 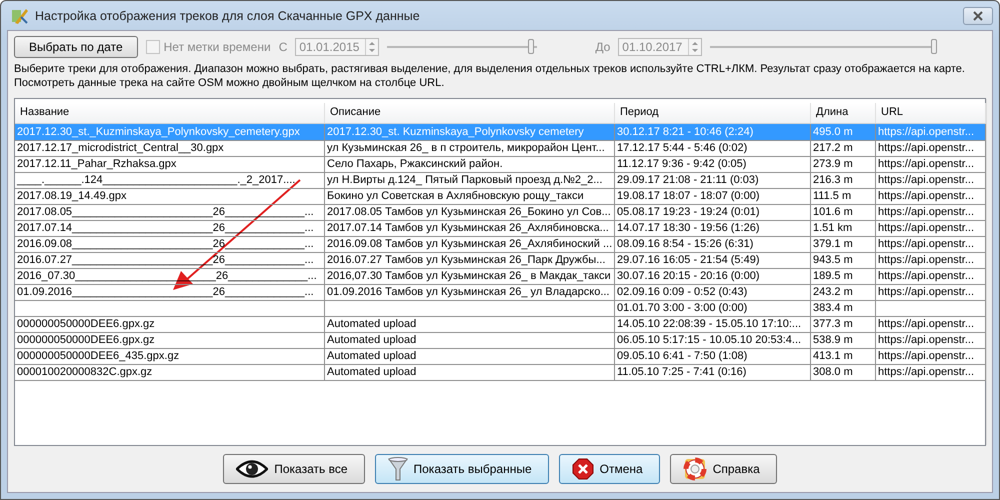 I want to click on from-label: С, so click(x=283, y=47).